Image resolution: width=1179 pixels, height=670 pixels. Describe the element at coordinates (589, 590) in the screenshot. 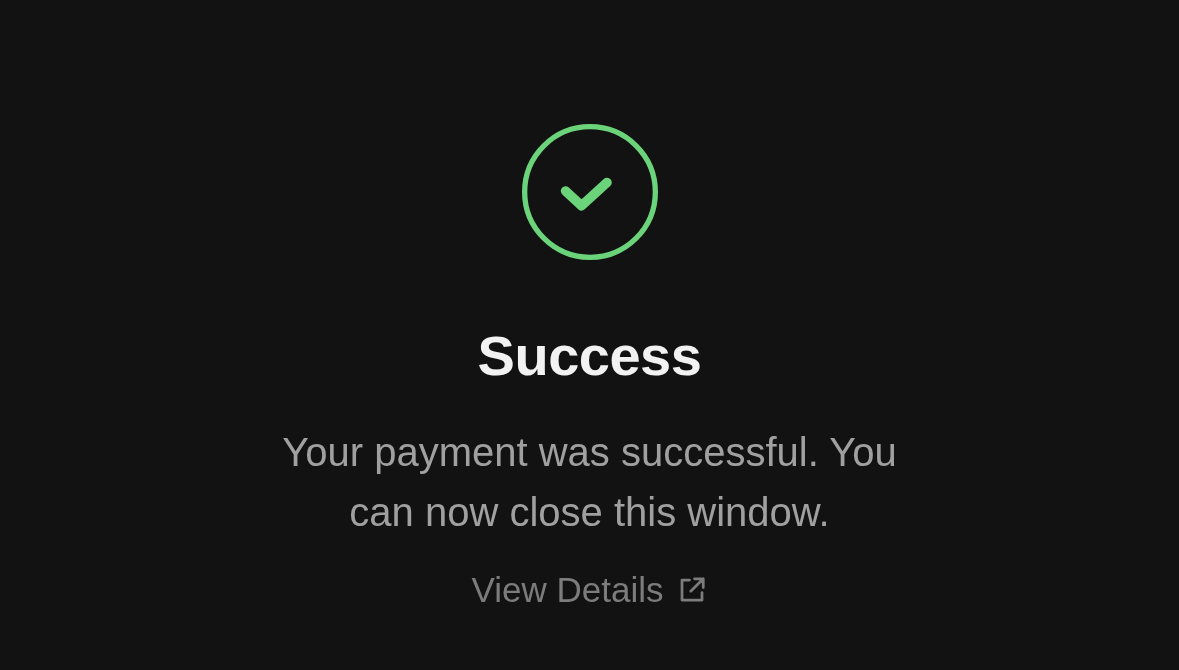

I see `view-details-link: View Details` at that location.